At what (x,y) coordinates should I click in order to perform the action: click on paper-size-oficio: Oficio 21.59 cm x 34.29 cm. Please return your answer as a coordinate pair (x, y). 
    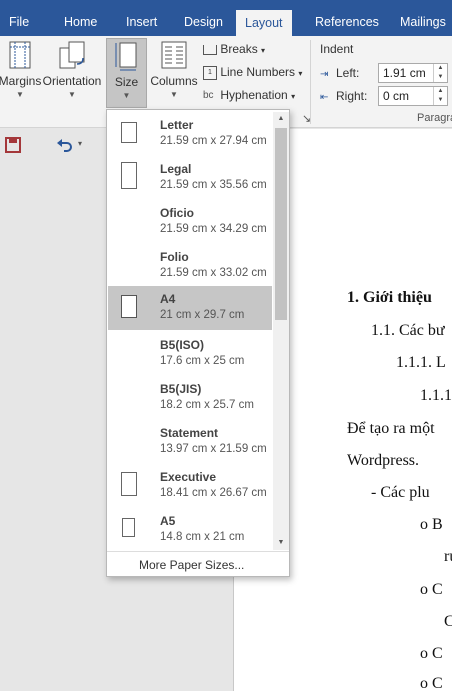
    Looking at the image, I should click on (190, 222).